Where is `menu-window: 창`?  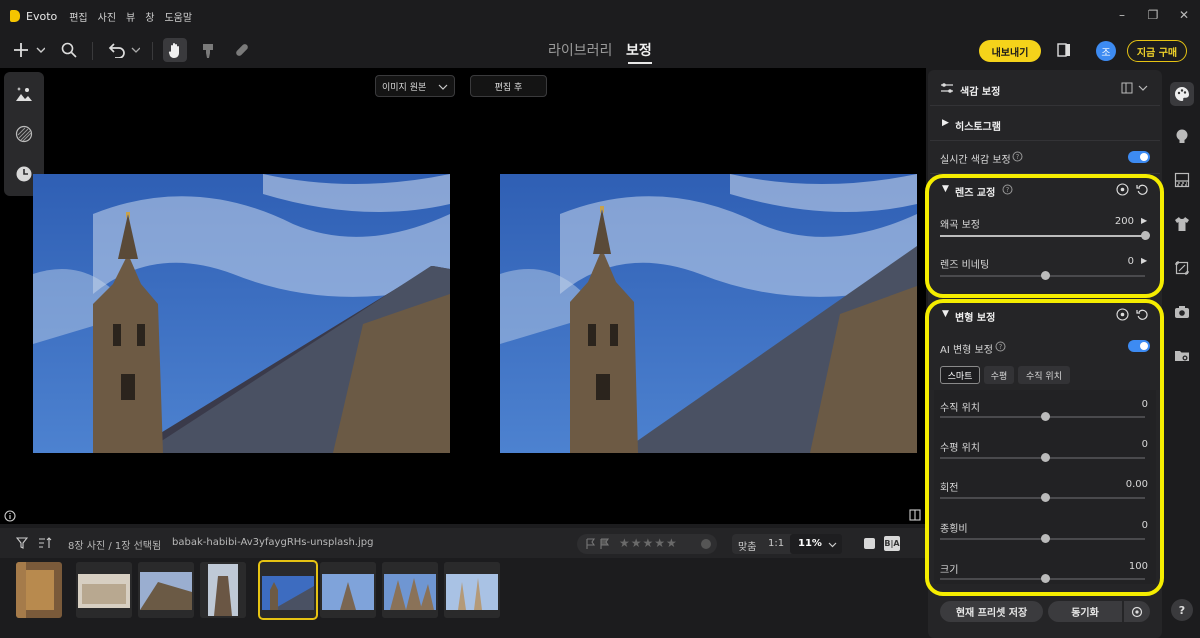 menu-window: 창 is located at coordinates (149, 16).